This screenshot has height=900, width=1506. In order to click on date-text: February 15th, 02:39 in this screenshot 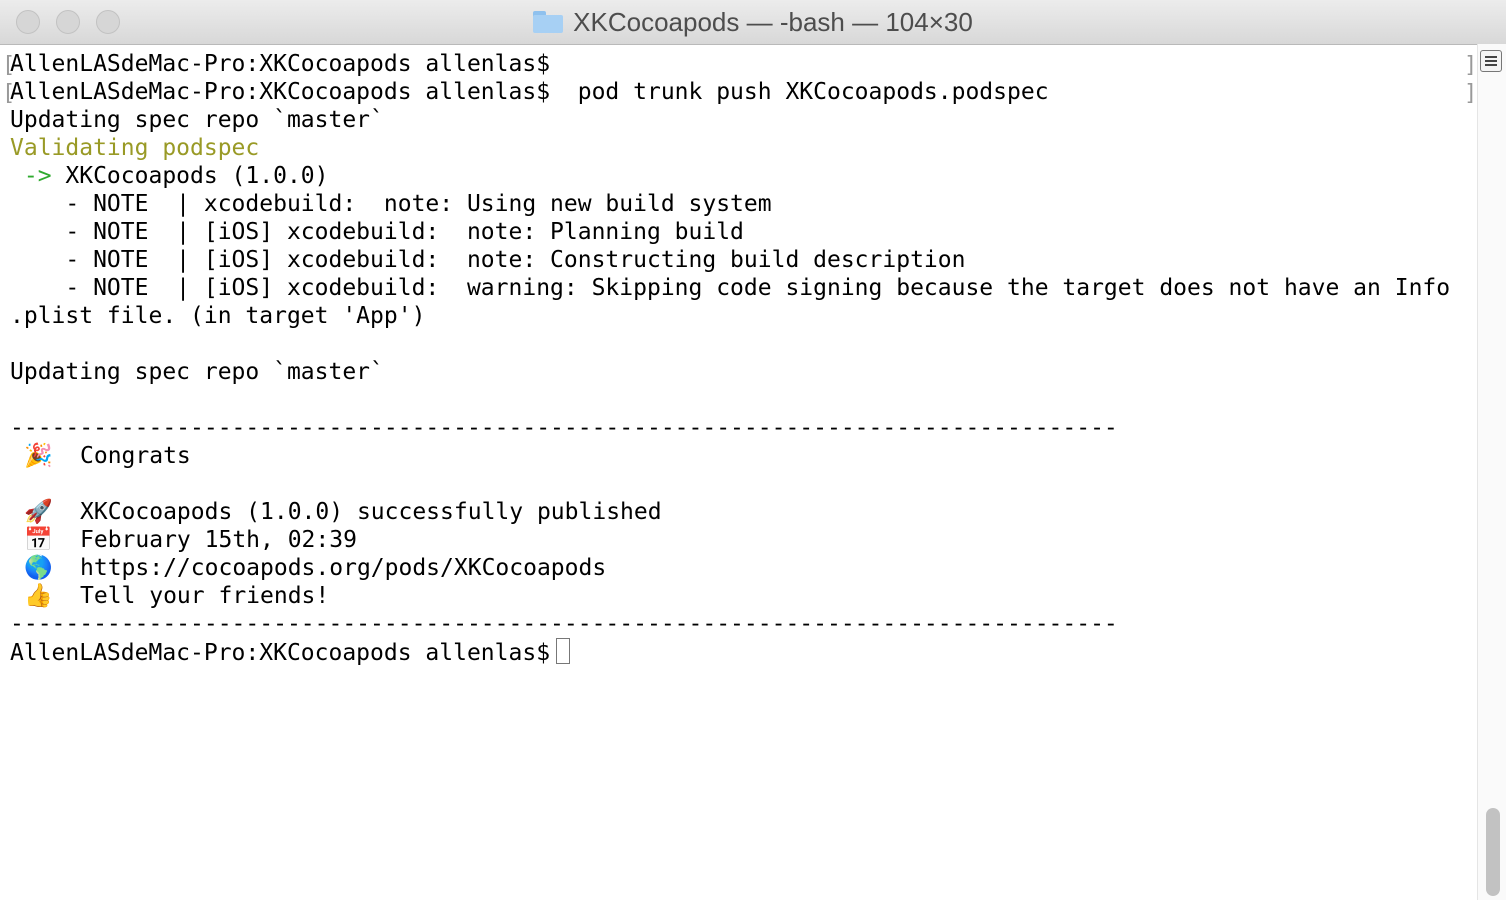, I will do `click(218, 540)`.